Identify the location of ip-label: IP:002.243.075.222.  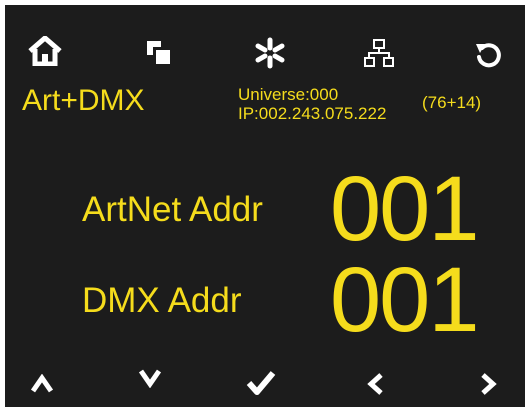
(312, 113).